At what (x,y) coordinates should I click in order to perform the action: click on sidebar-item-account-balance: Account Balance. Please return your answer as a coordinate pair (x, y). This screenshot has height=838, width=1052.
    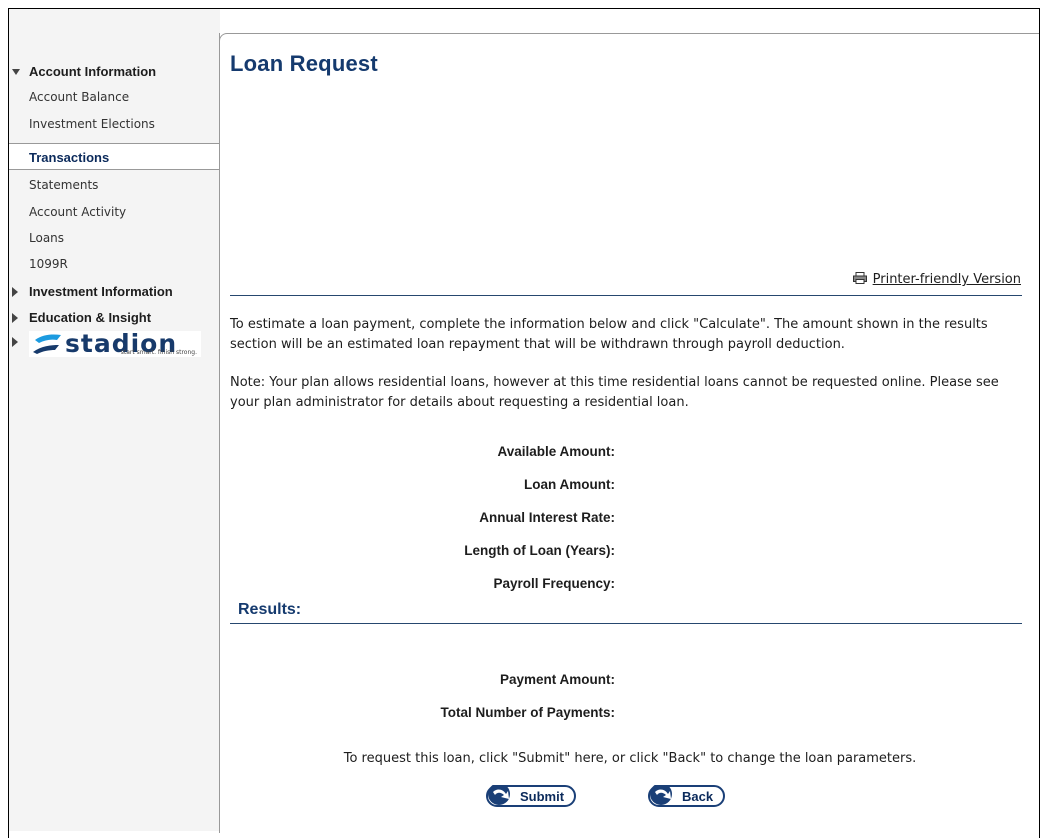
    Looking at the image, I should click on (79, 97).